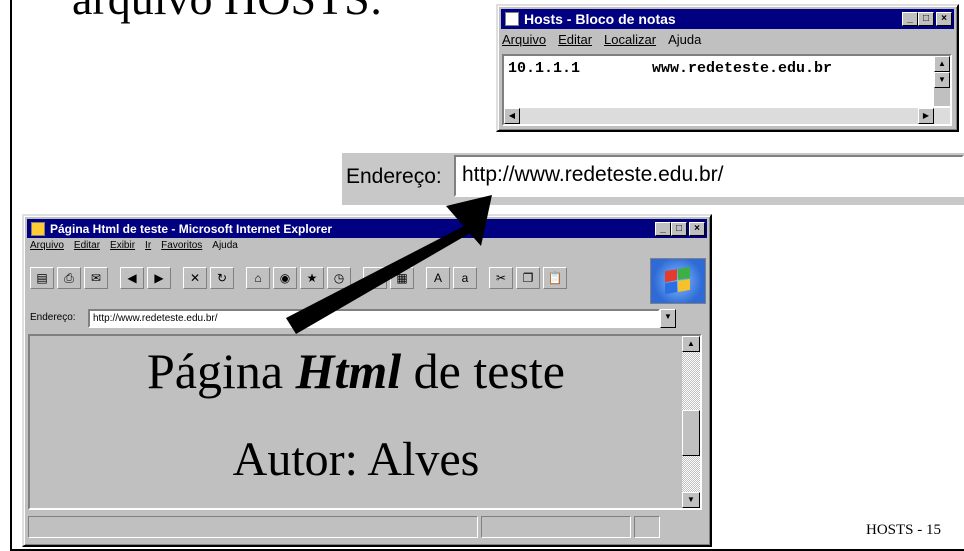 The width and height of the screenshot is (964, 551). Describe the element at coordinates (555, 278) in the screenshot. I see `paste-icon: 📋` at that location.